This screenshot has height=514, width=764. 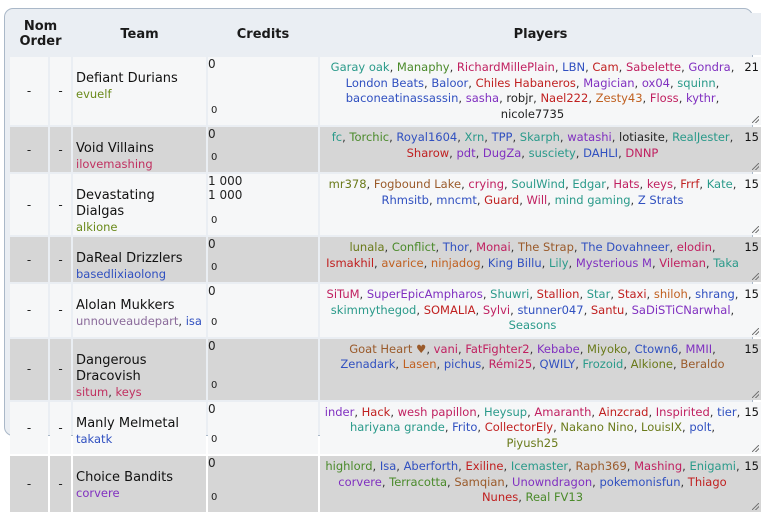 I want to click on player-link: Z Strats, so click(x=661, y=200).